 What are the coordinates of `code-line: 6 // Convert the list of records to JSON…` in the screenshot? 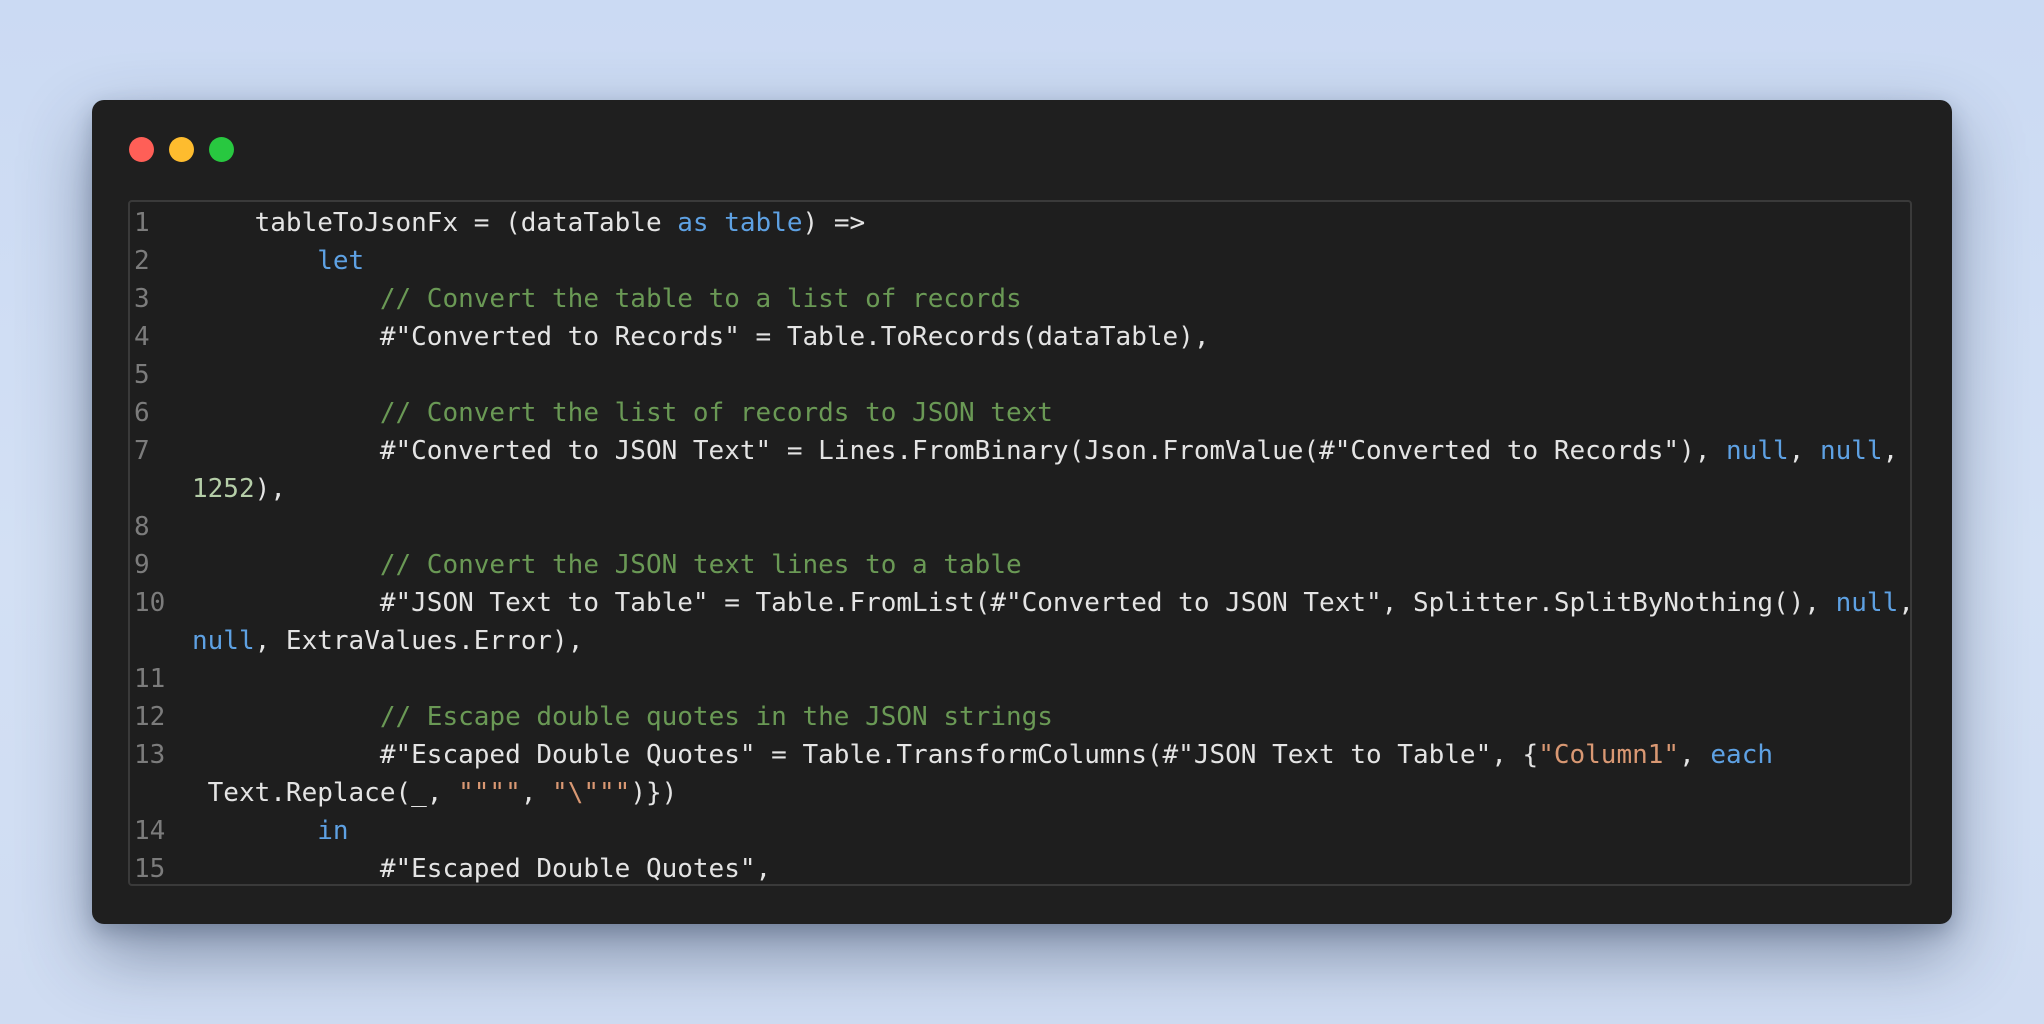 It's located at (1020, 413).